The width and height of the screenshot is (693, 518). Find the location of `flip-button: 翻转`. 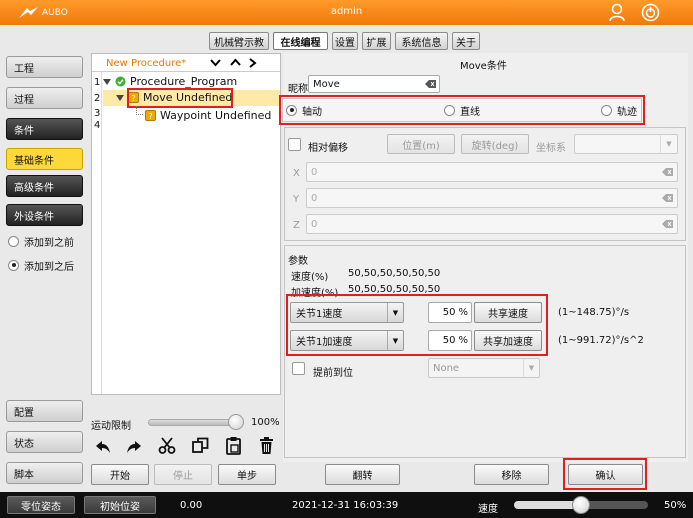

flip-button: 翻转 is located at coordinates (362, 474).